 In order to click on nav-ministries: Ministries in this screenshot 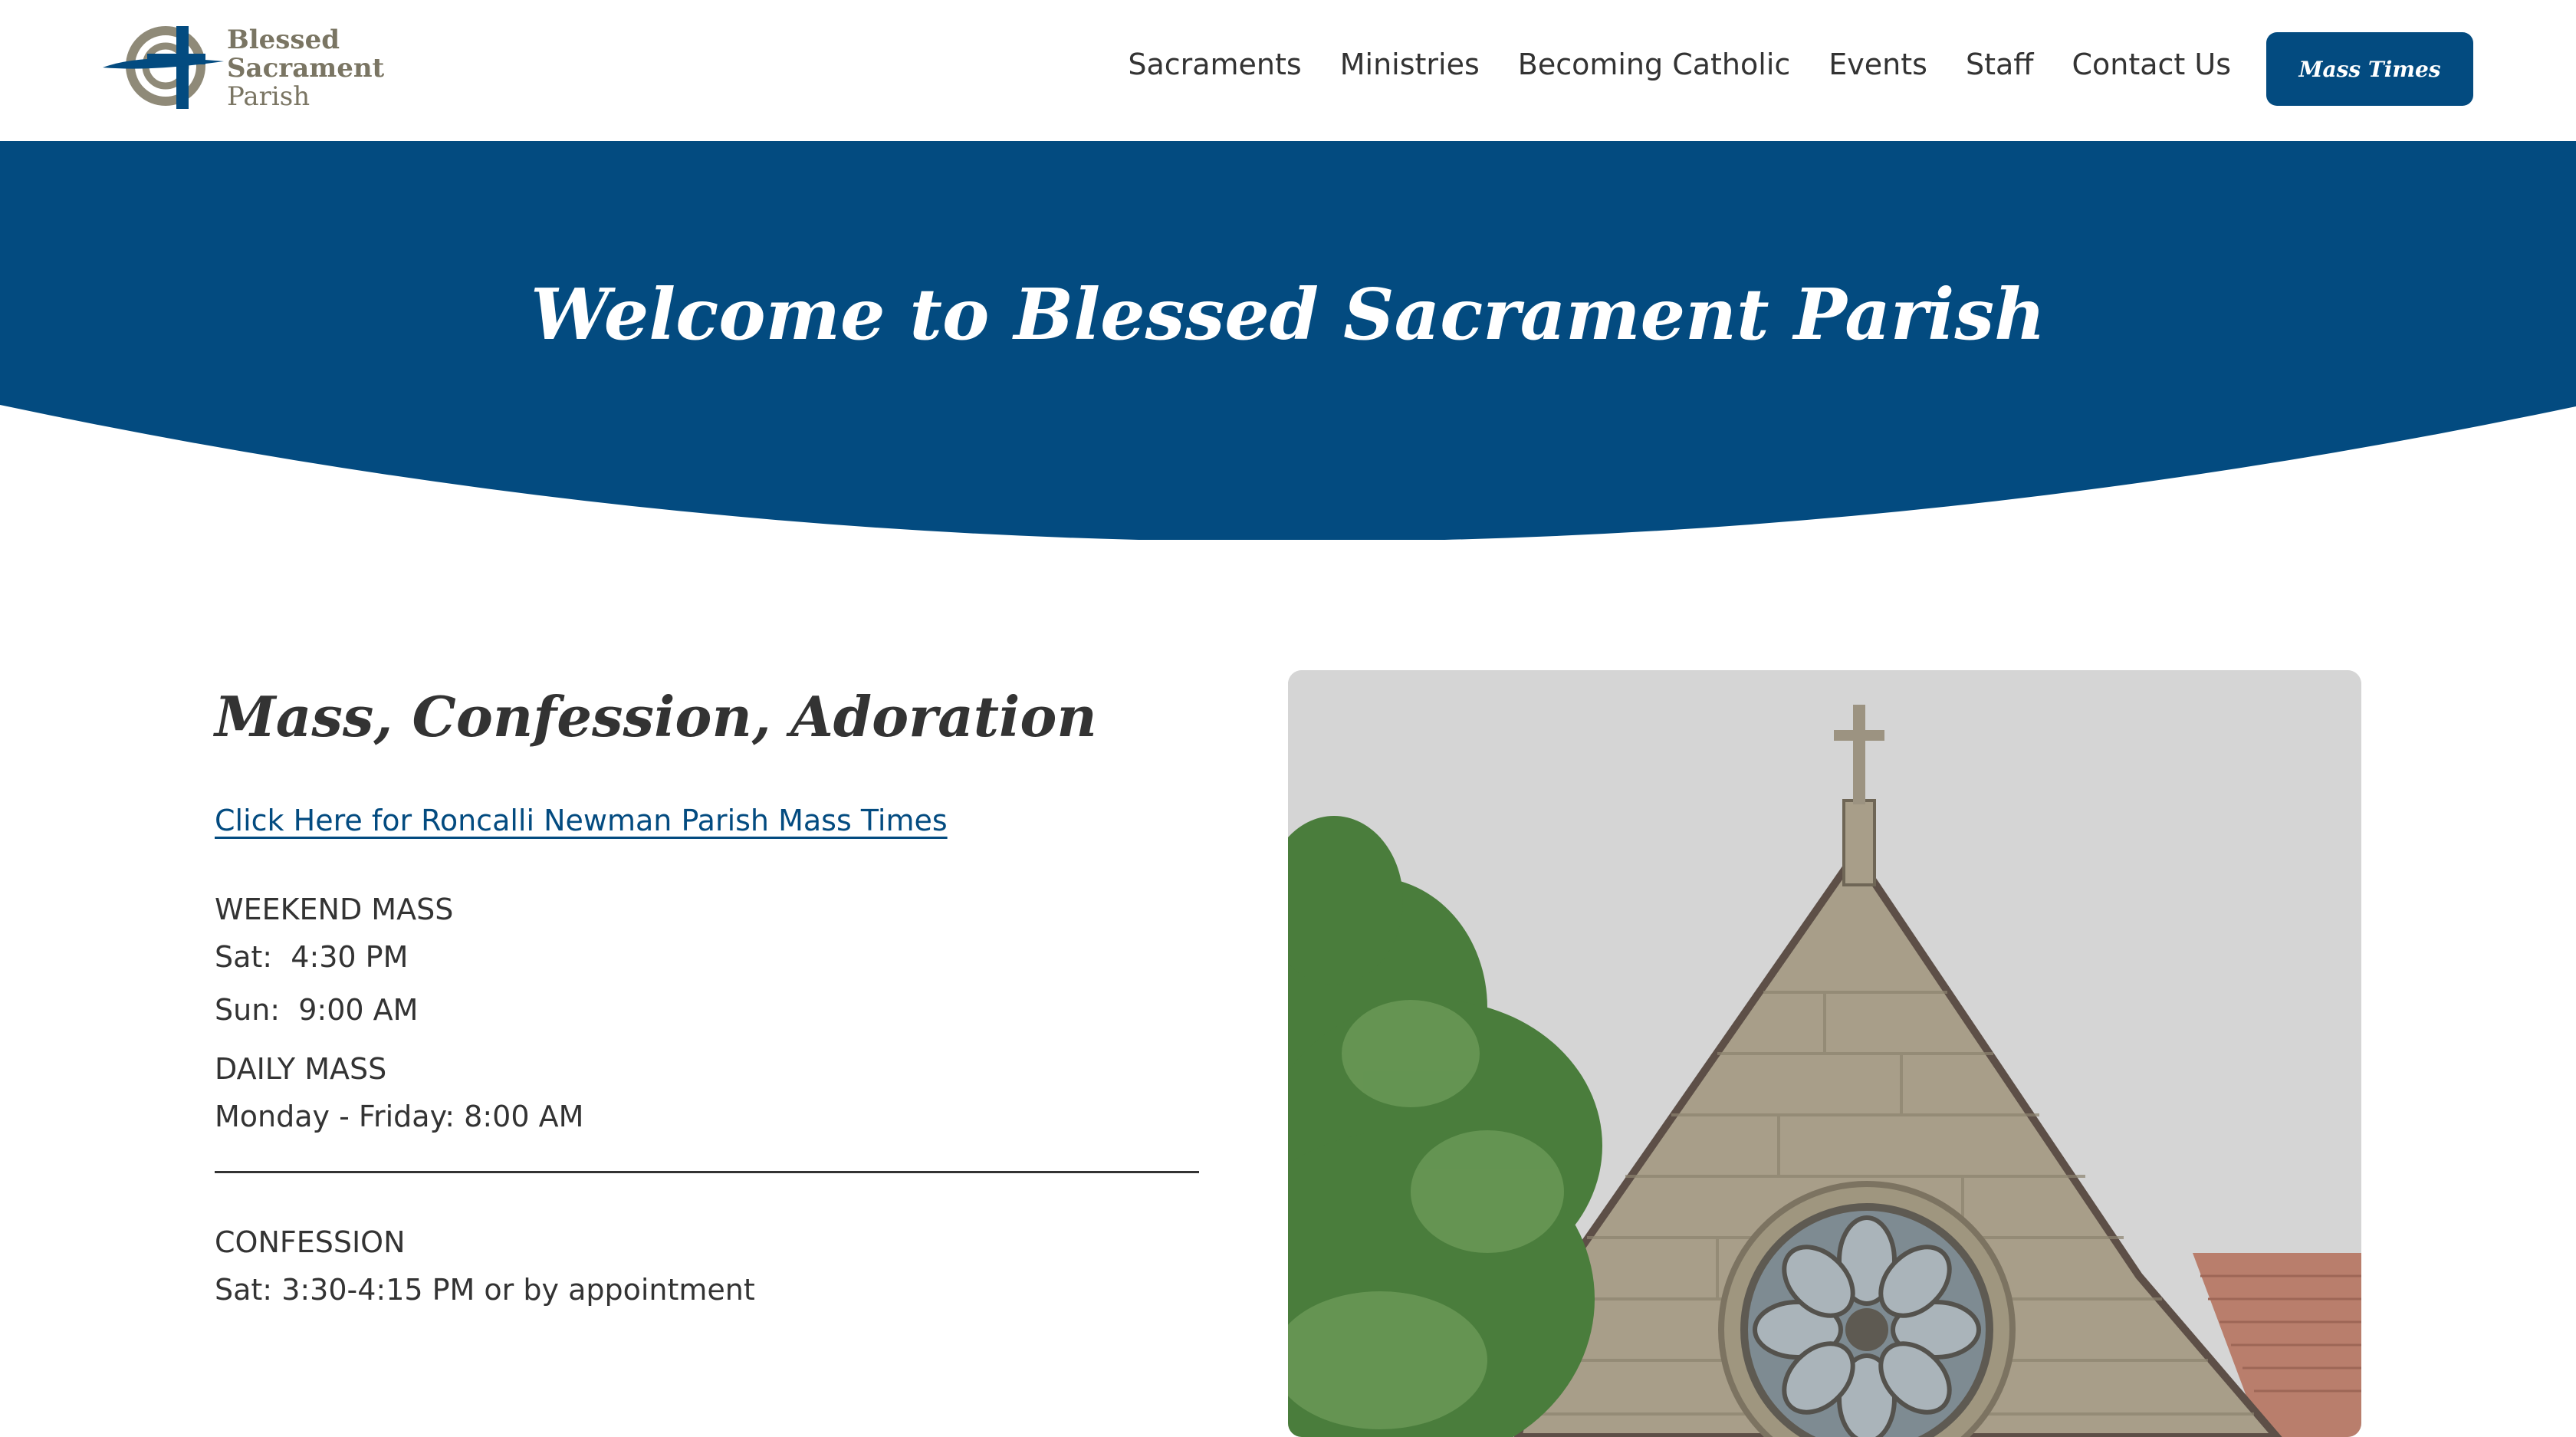, I will do `click(1410, 64)`.